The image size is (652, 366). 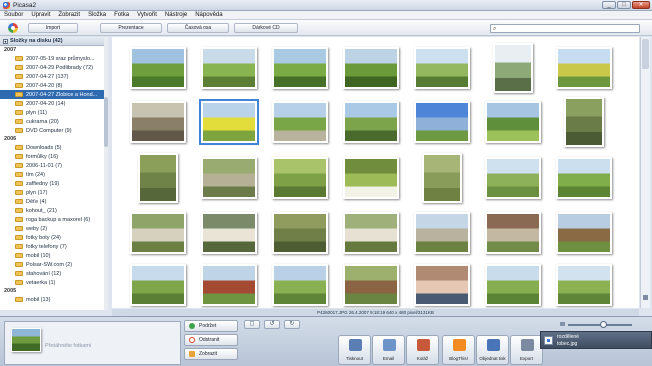 What do you see at coordinates (53, 246) in the screenshot?
I see `folder-item: fotky telefony (7)` at bounding box center [53, 246].